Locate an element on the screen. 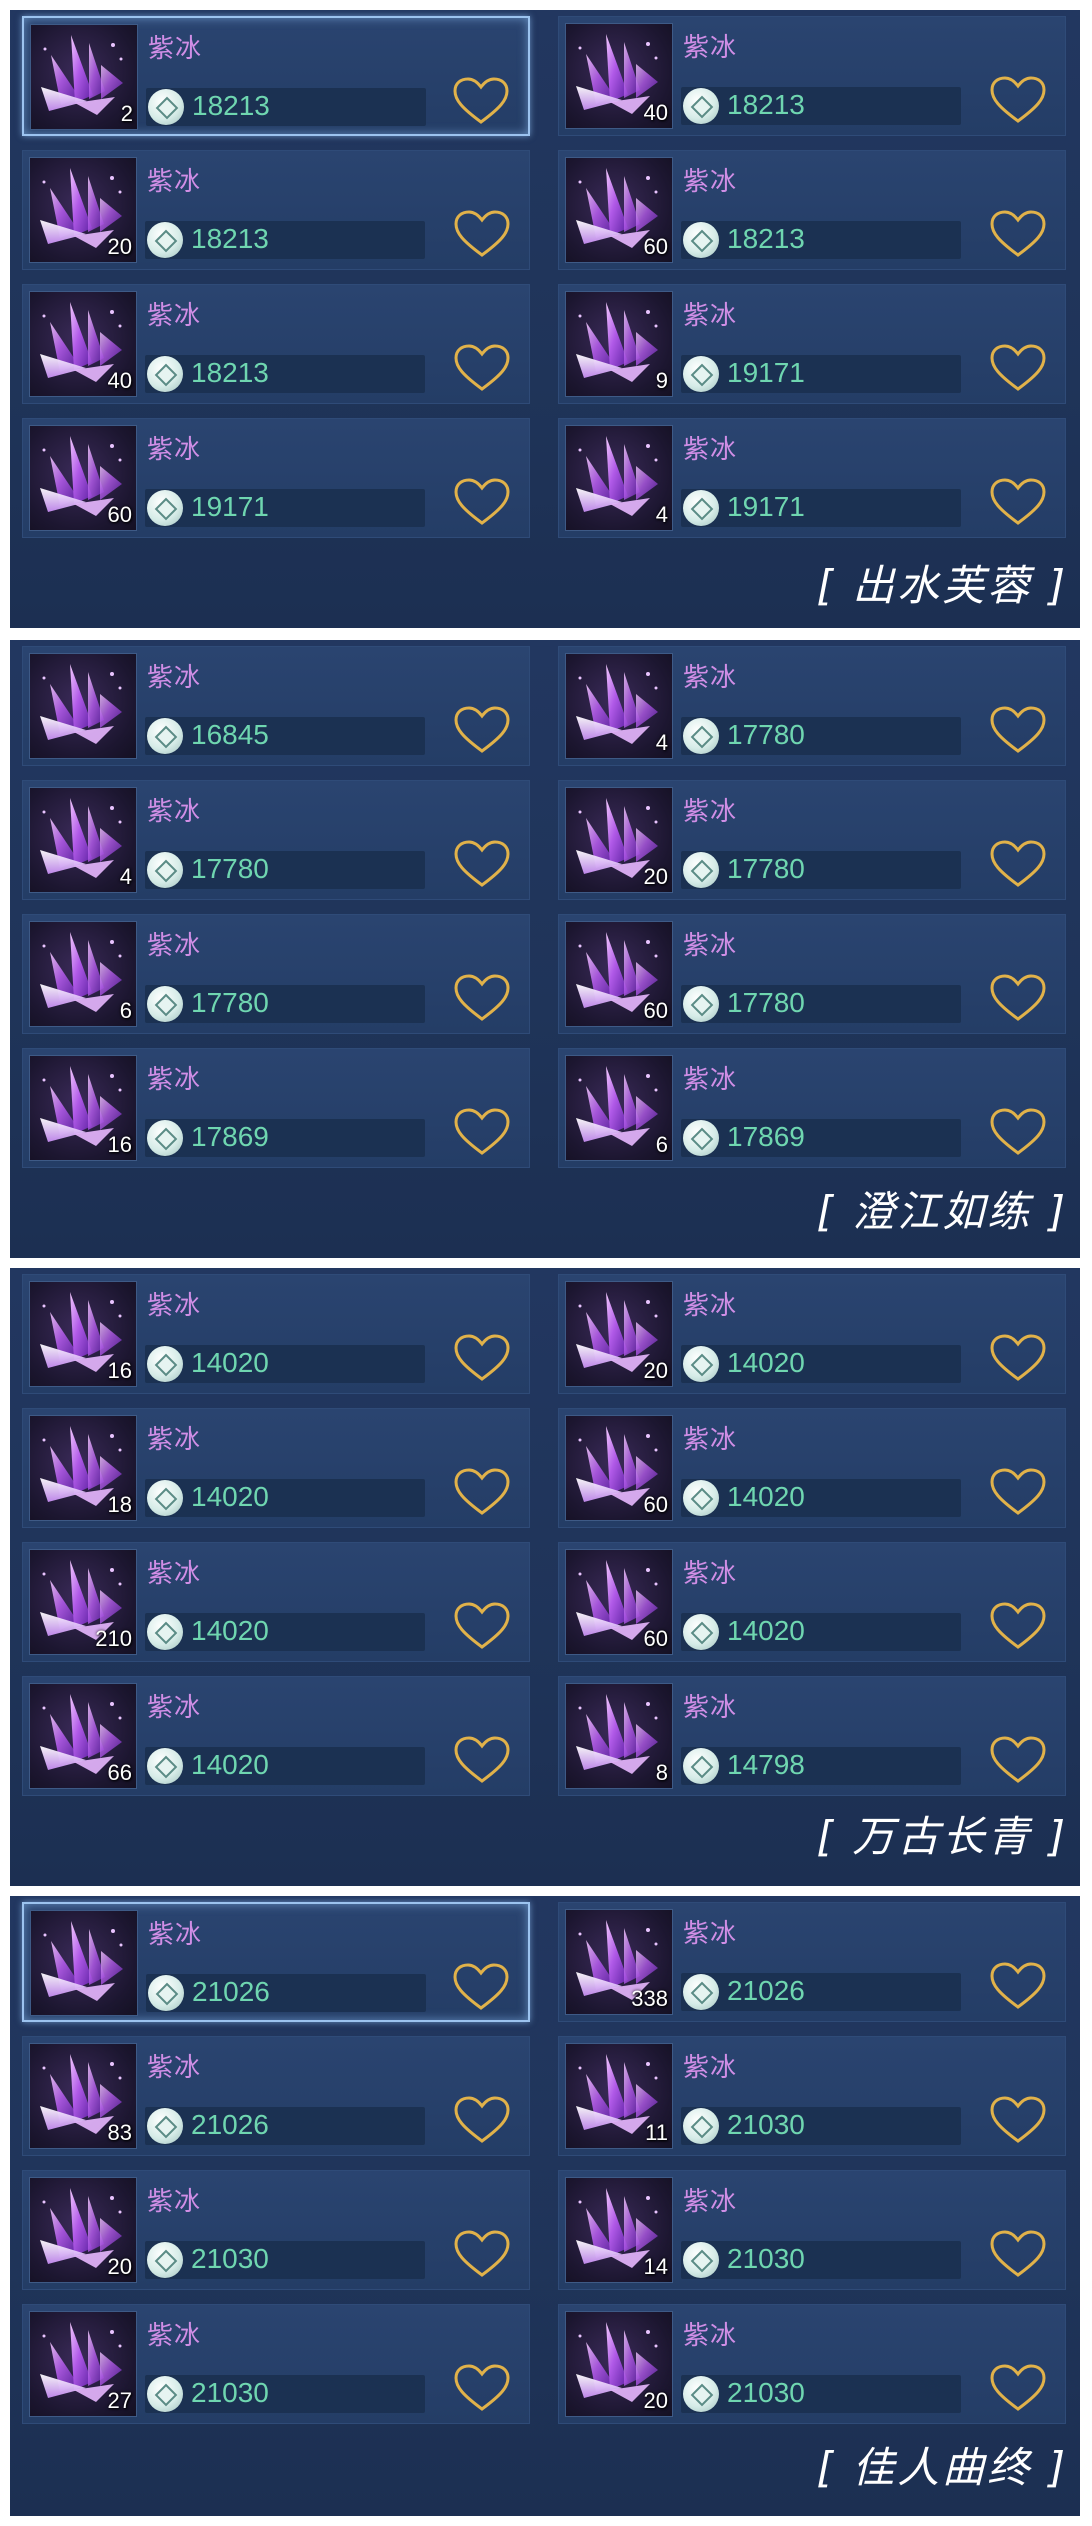 The height and width of the screenshot is (2526, 1092). item-quantity: 83 is located at coordinates (119, 2132).